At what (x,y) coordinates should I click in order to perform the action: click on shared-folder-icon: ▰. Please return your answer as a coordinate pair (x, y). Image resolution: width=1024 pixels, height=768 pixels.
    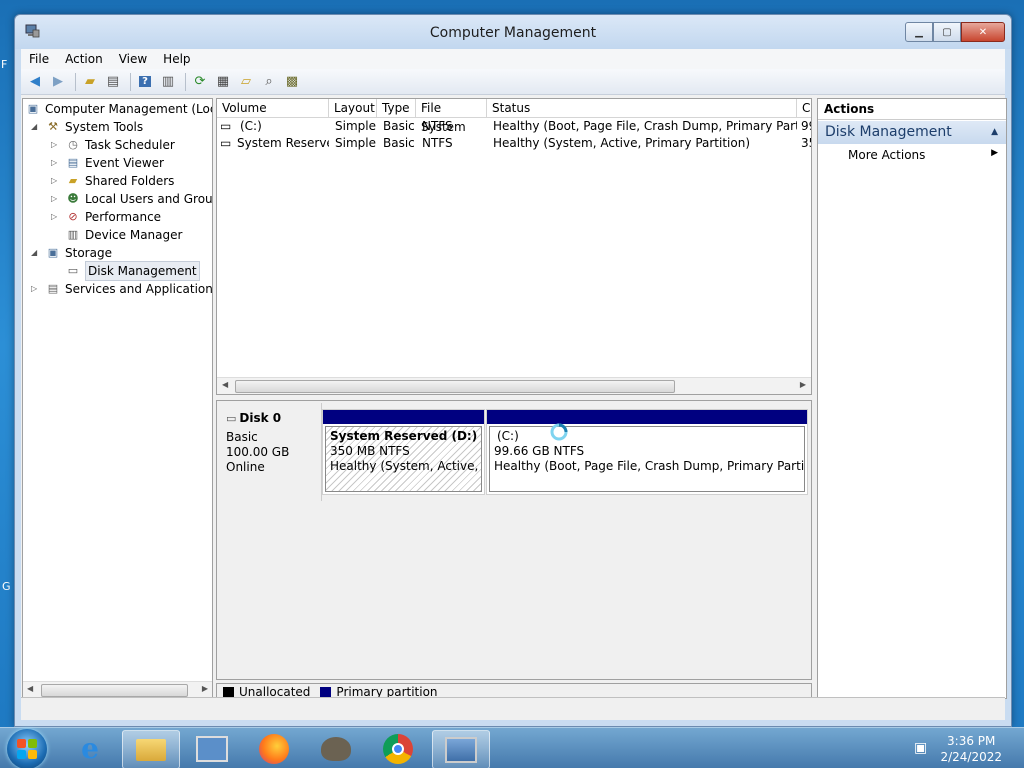
    Looking at the image, I should click on (73, 180).